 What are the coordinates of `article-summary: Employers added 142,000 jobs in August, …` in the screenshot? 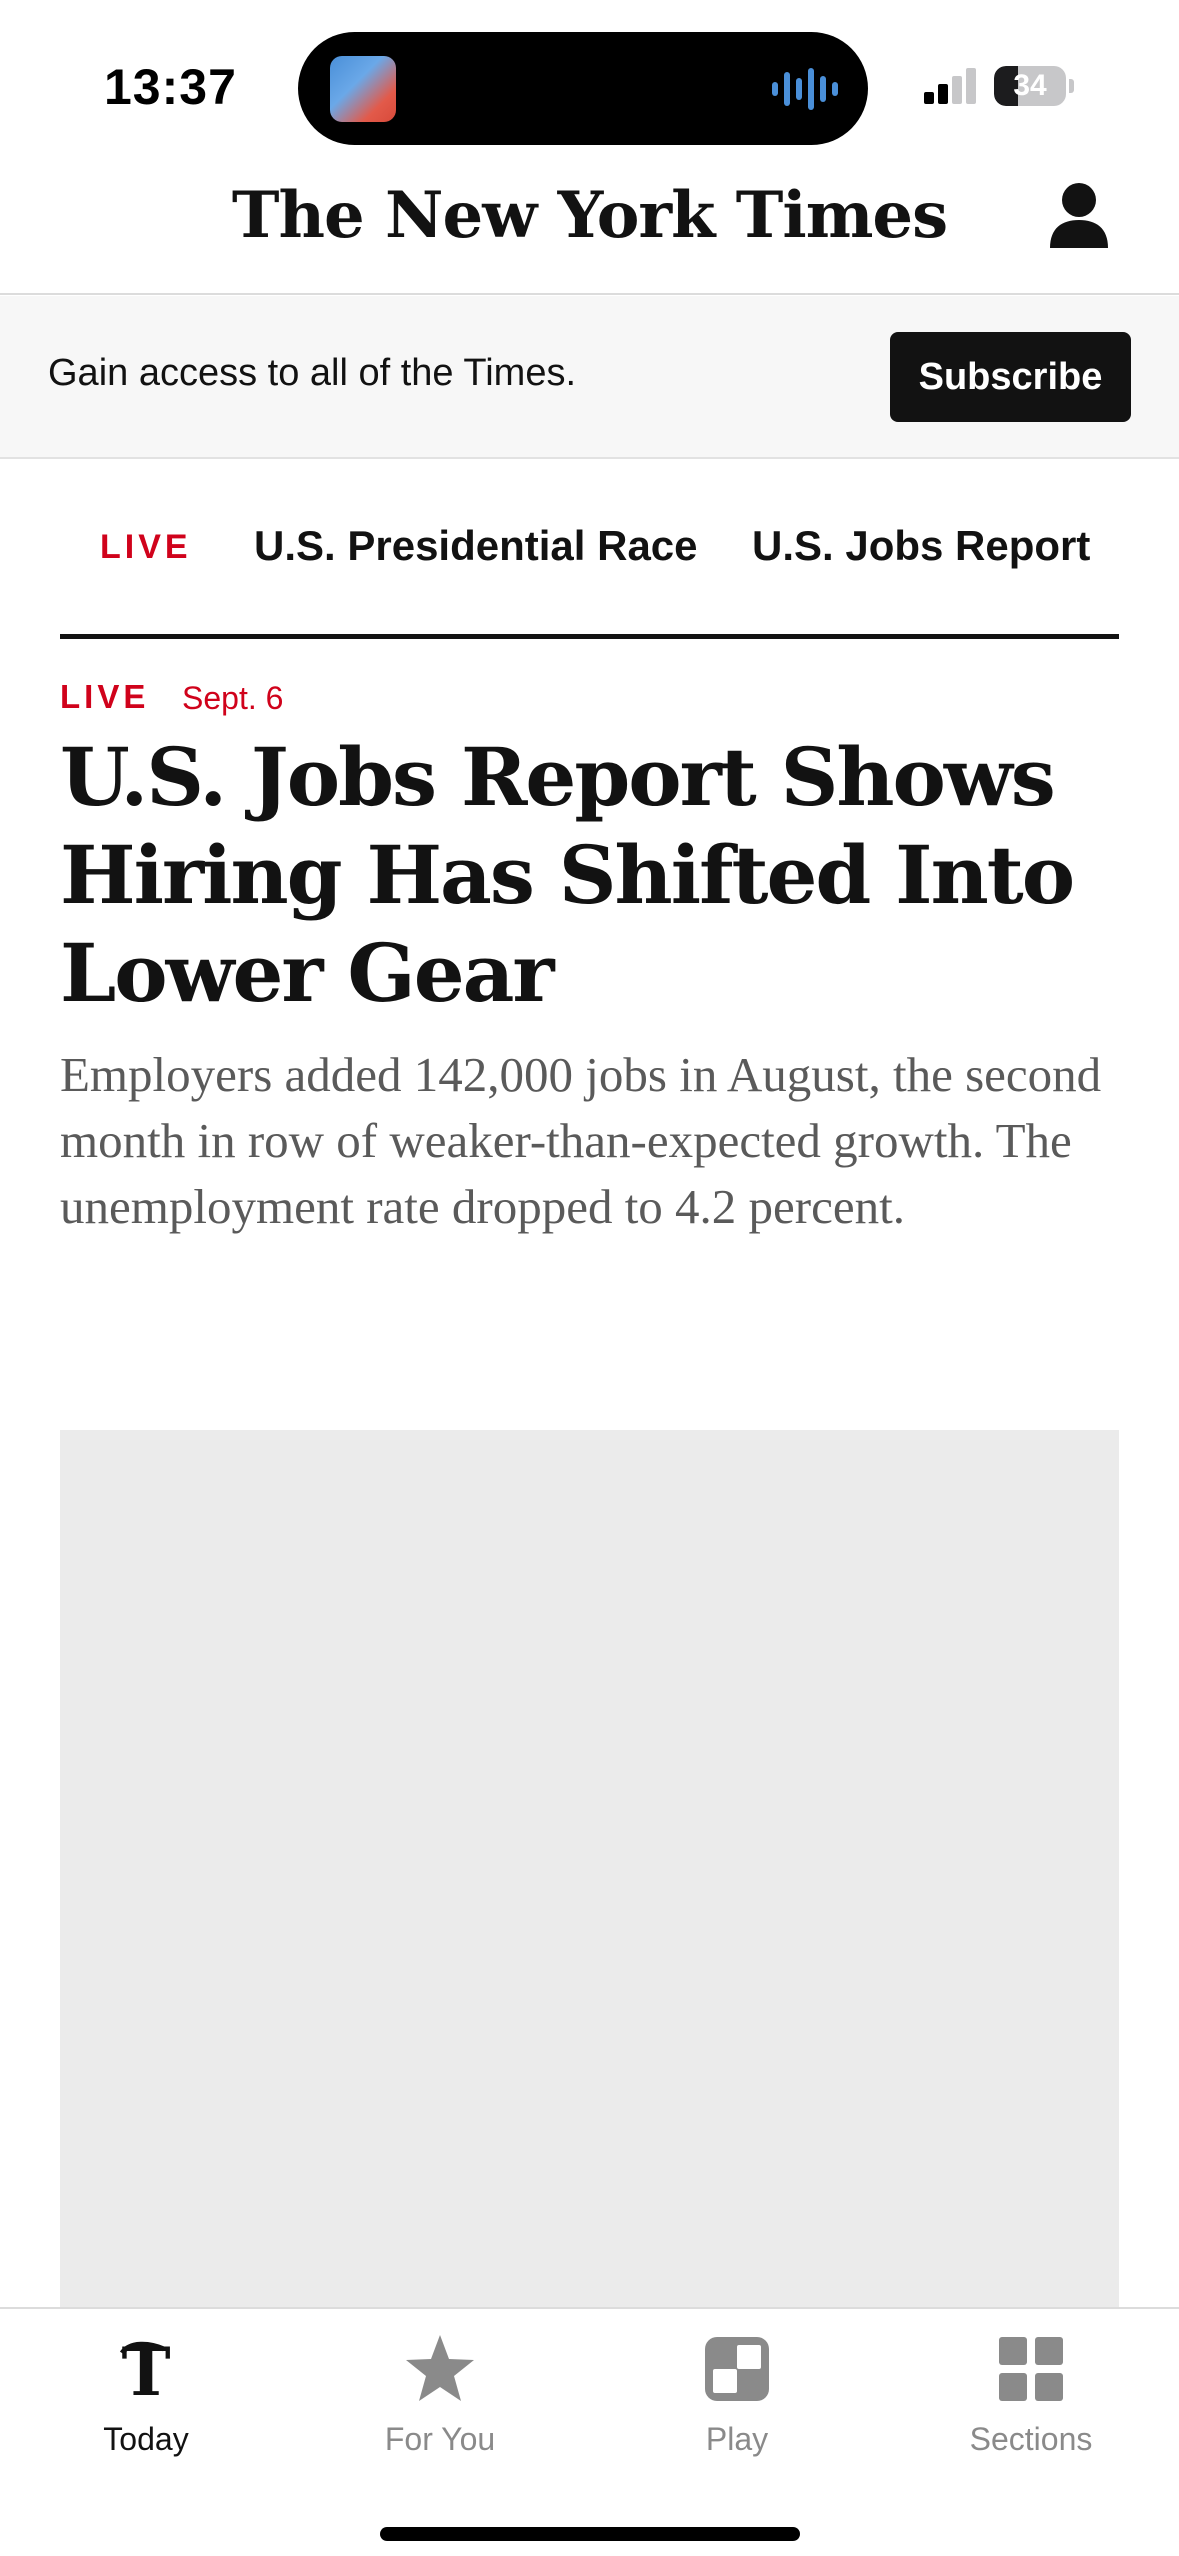 It's located at (590, 1141).